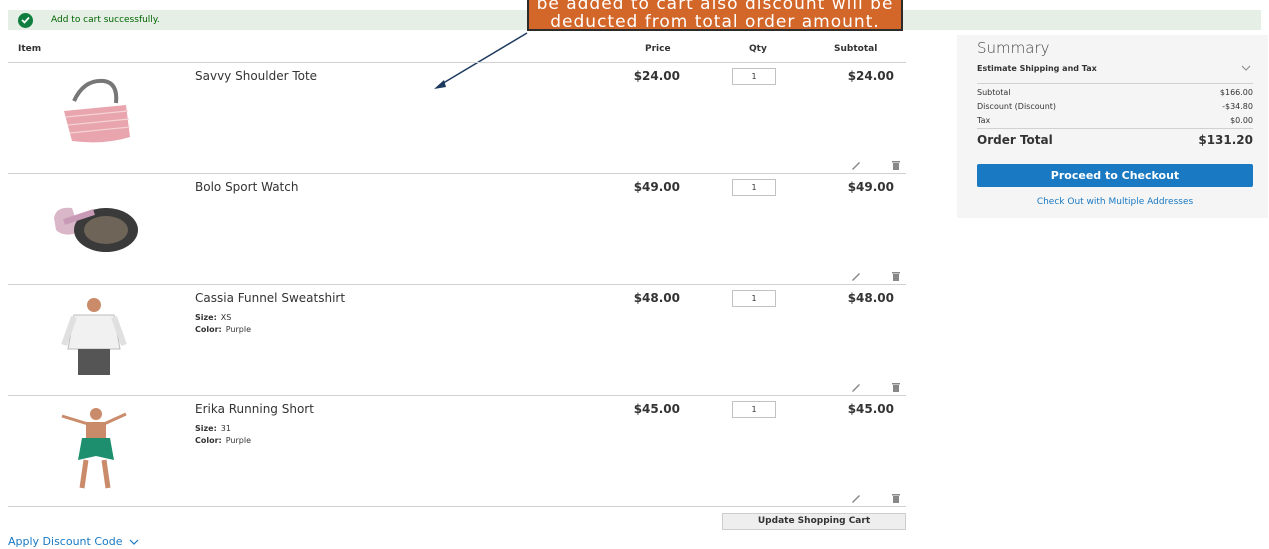 Image resolution: width=1269 pixels, height=549 pixels. I want to click on summary-subtotal-label: Subtotal, so click(994, 92).